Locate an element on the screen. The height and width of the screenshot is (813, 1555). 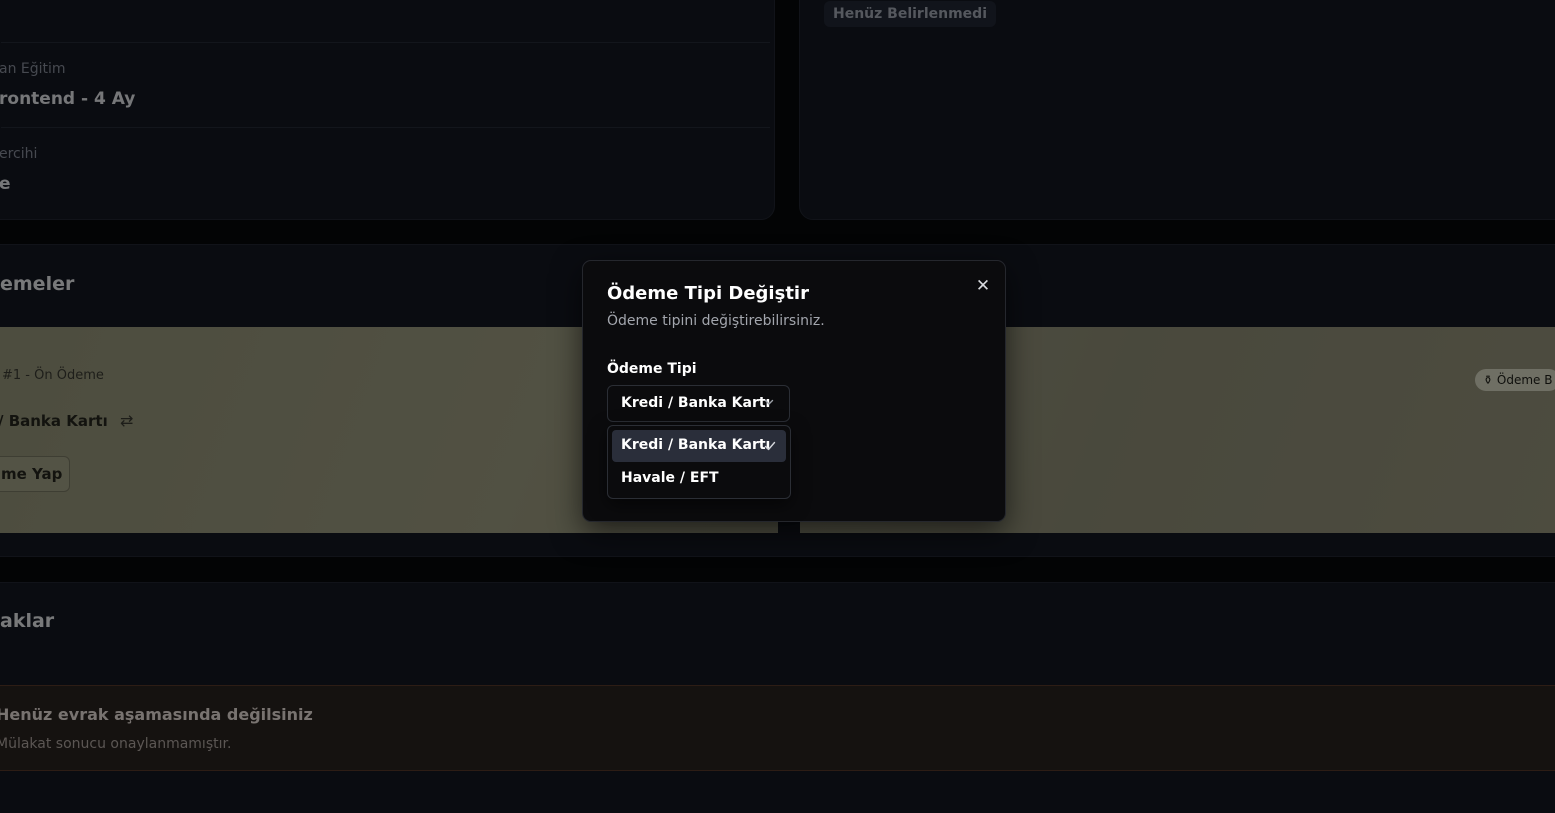
payment-type-select: Kredi / Banka Kartı is located at coordinates (698, 403).